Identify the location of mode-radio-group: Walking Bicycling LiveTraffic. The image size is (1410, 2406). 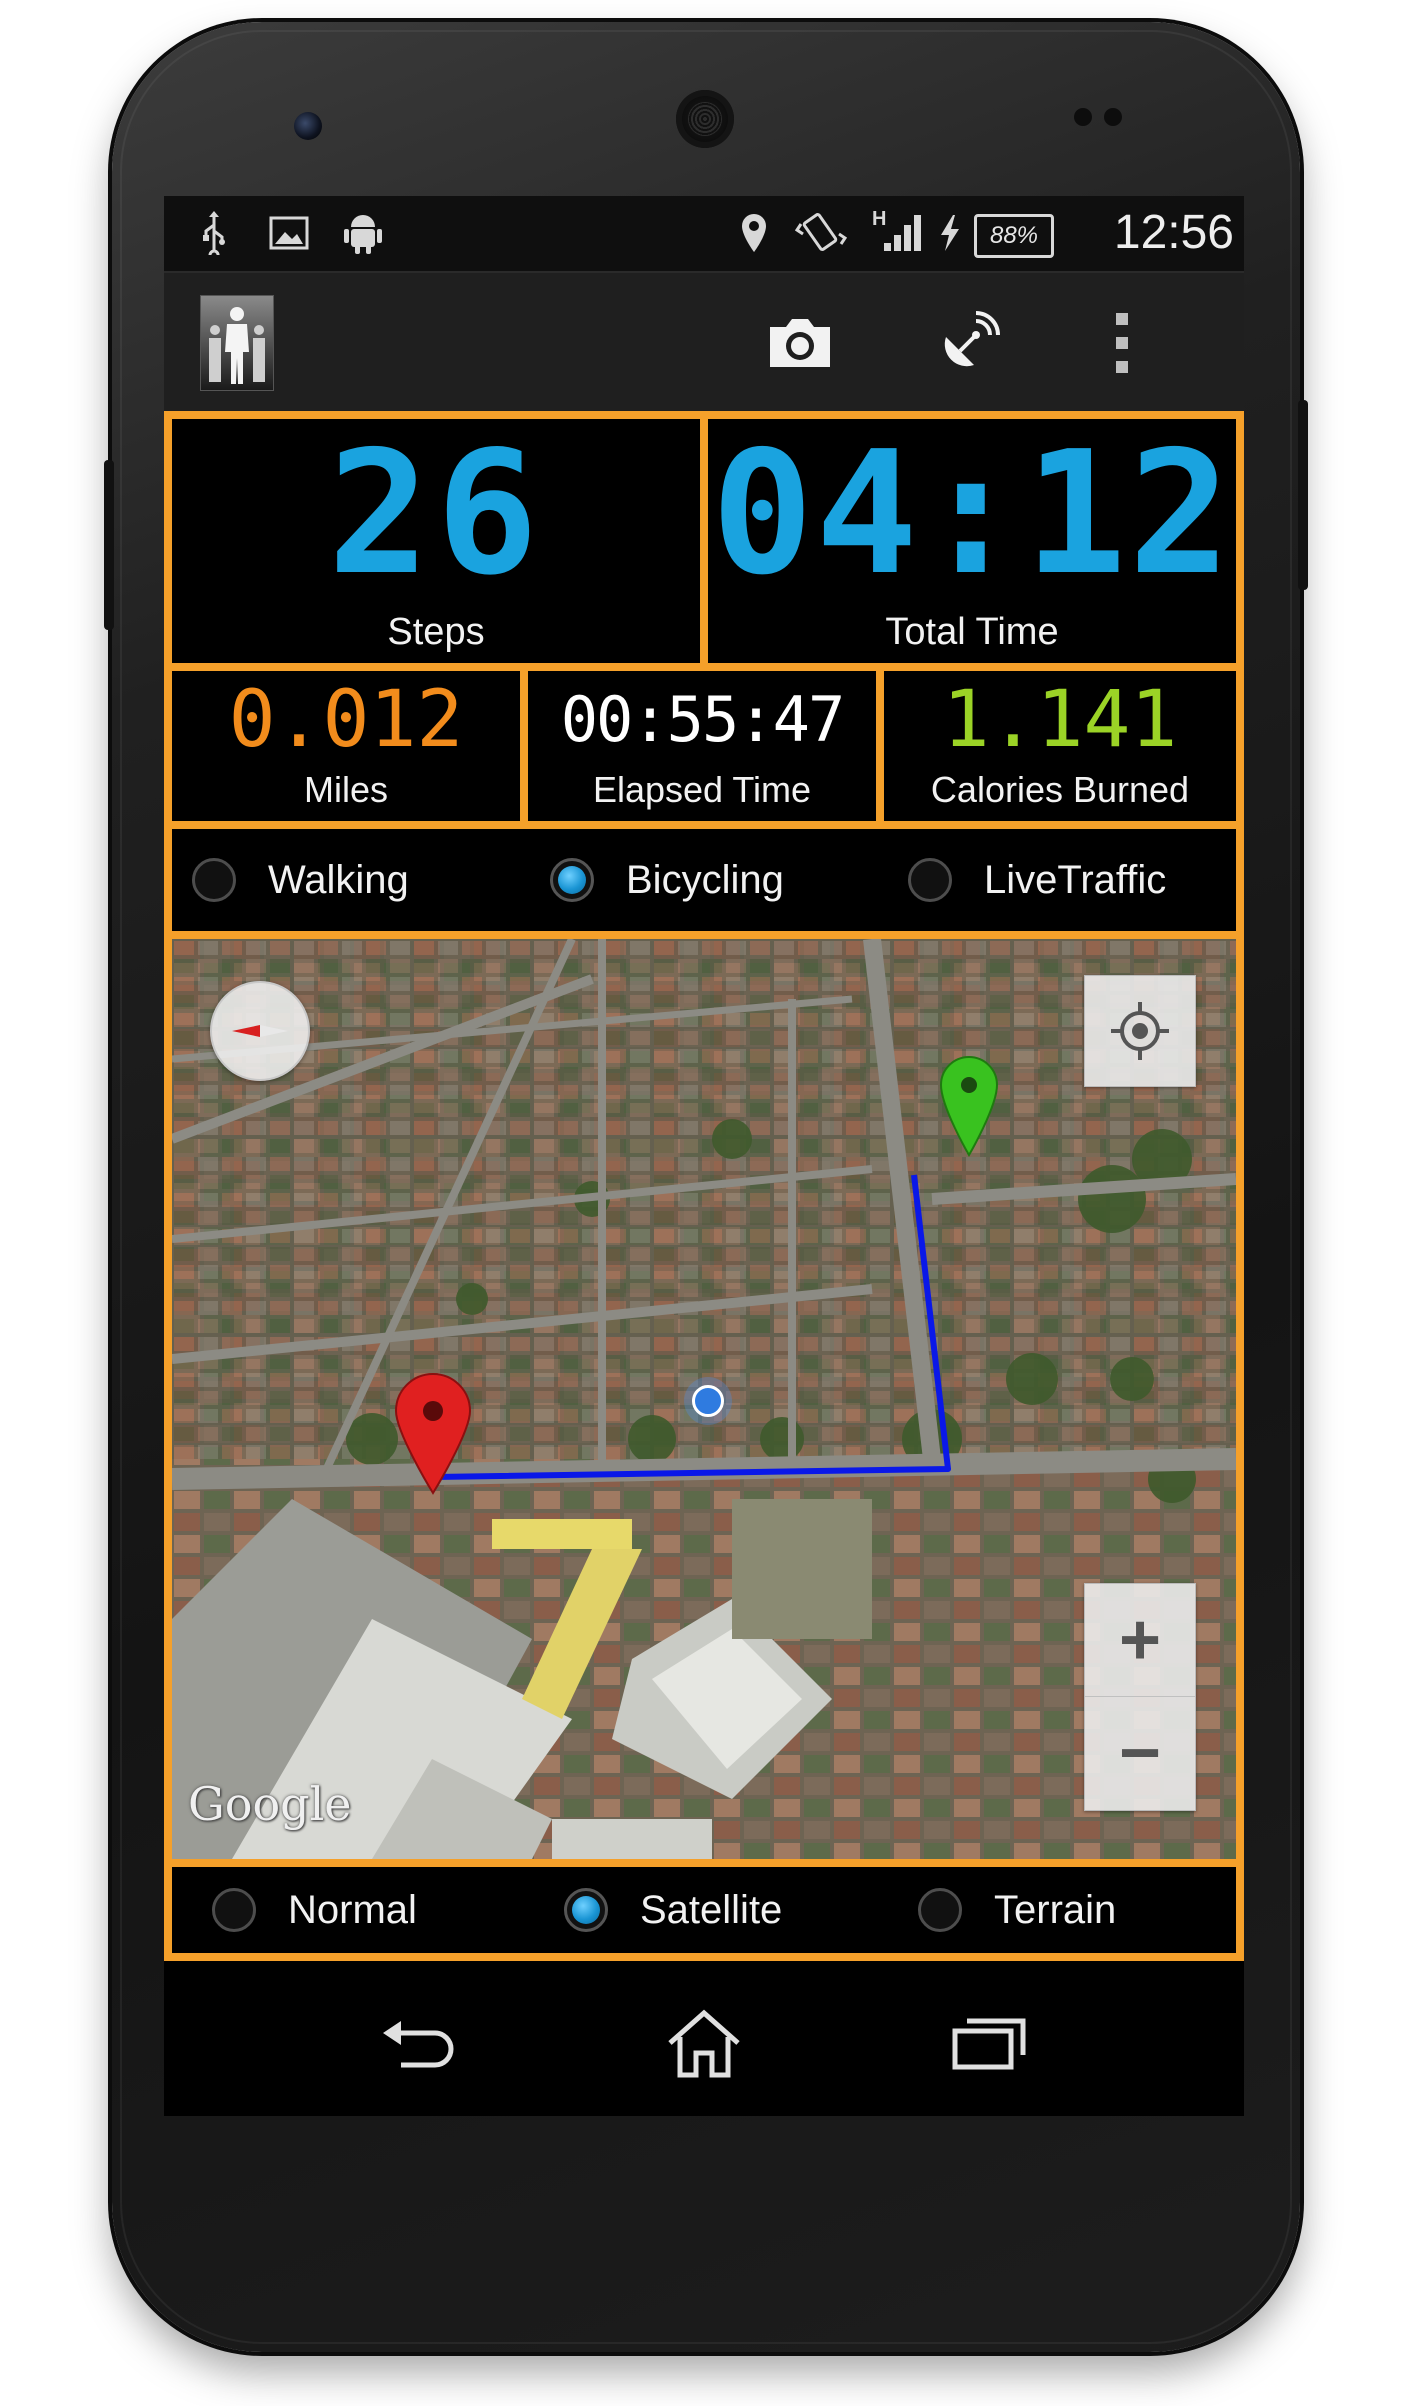
(704, 880).